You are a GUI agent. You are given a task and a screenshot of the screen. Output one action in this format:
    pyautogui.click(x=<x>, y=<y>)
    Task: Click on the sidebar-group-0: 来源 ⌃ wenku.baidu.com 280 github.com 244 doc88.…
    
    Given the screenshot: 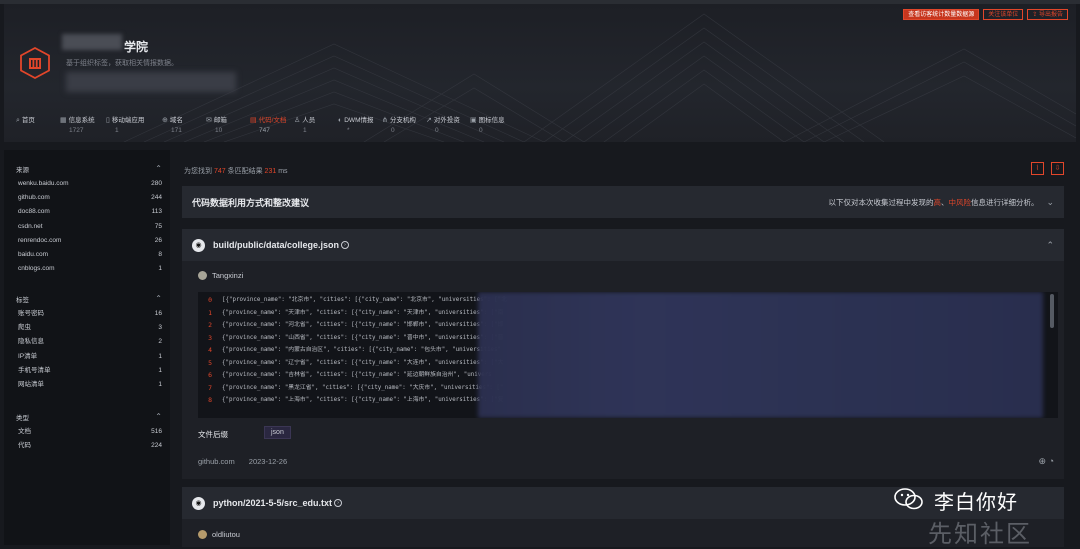 What is the action you would take?
    pyautogui.click(x=87, y=220)
    